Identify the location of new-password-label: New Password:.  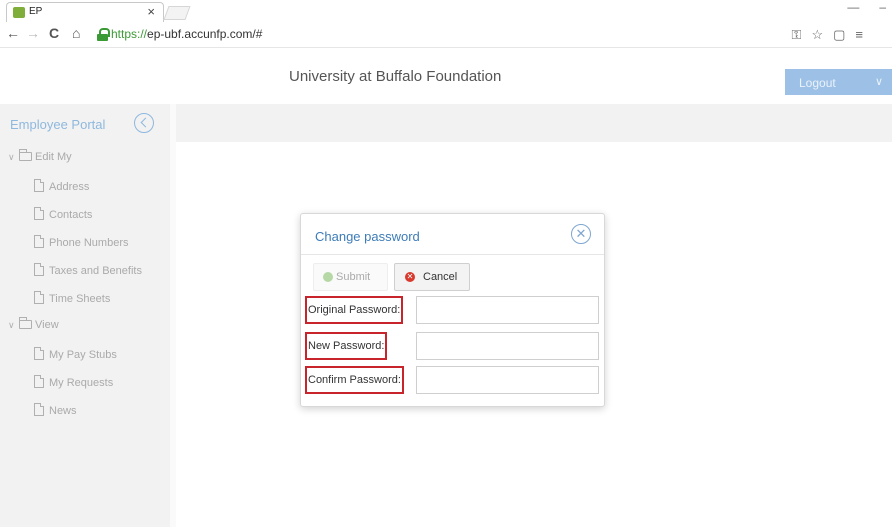
(346, 346).